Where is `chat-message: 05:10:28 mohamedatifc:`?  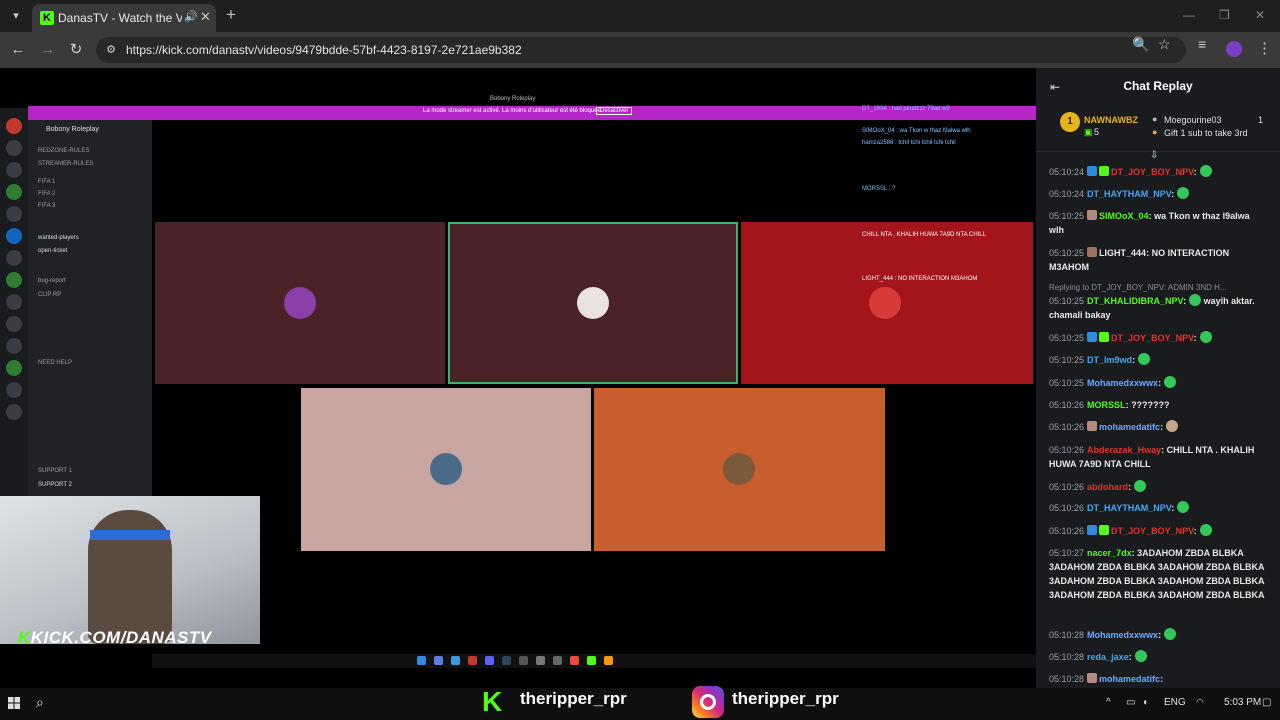 chat-message: 05:10:28 mohamedatifc: is located at coordinates (1106, 678).